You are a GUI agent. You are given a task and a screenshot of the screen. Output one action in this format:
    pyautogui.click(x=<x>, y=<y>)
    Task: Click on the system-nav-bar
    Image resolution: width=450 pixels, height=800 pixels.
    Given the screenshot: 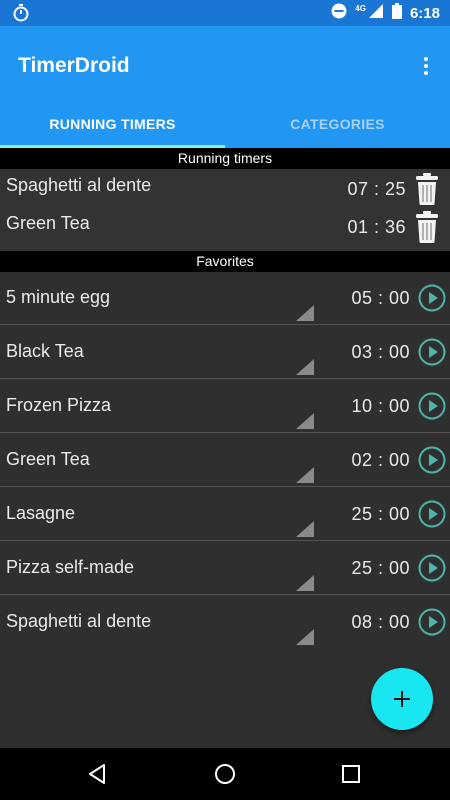 What is the action you would take?
    pyautogui.click(x=225, y=774)
    